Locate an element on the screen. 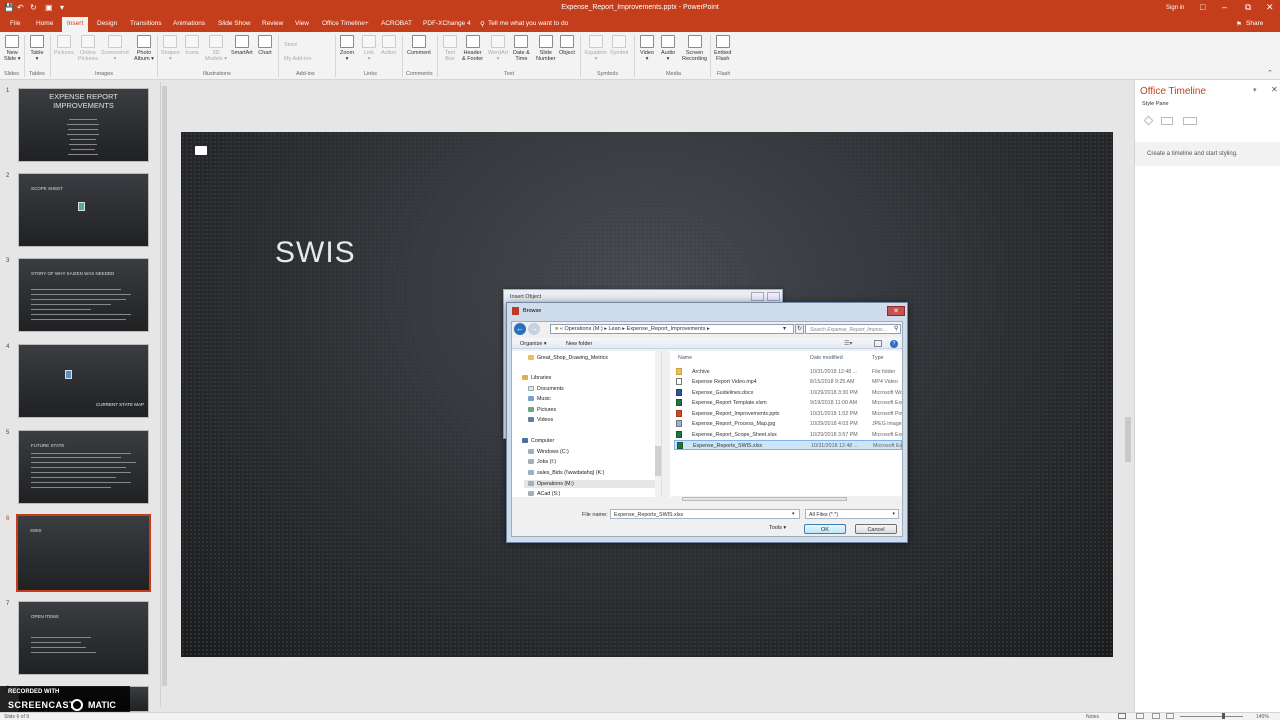 The image size is (1280, 720). breadcrumb-item: Lean is located at coordinates (615, 329).